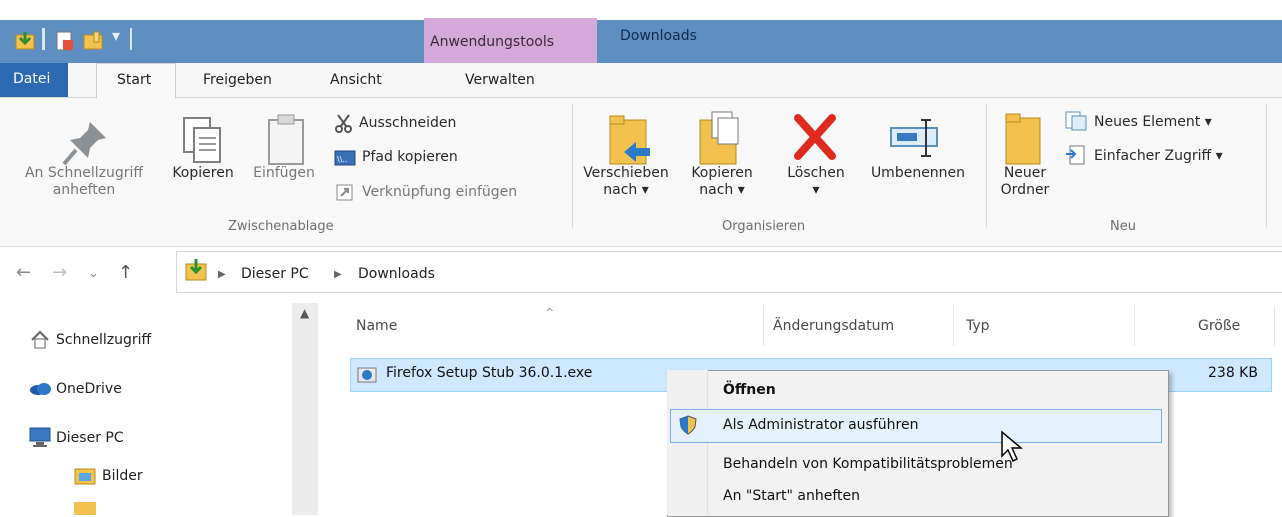  Describe the element at coordinates (86, 476) in the screenshot. I see `pictures-icon` at that location.